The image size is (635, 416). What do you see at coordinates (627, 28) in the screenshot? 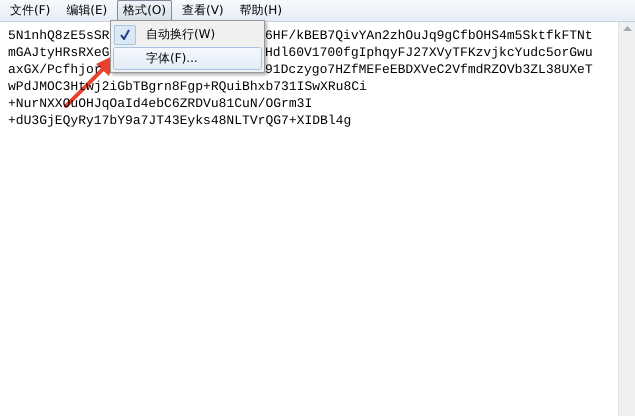
I see `scroll-up-icon` at bounding box center [627, 28].